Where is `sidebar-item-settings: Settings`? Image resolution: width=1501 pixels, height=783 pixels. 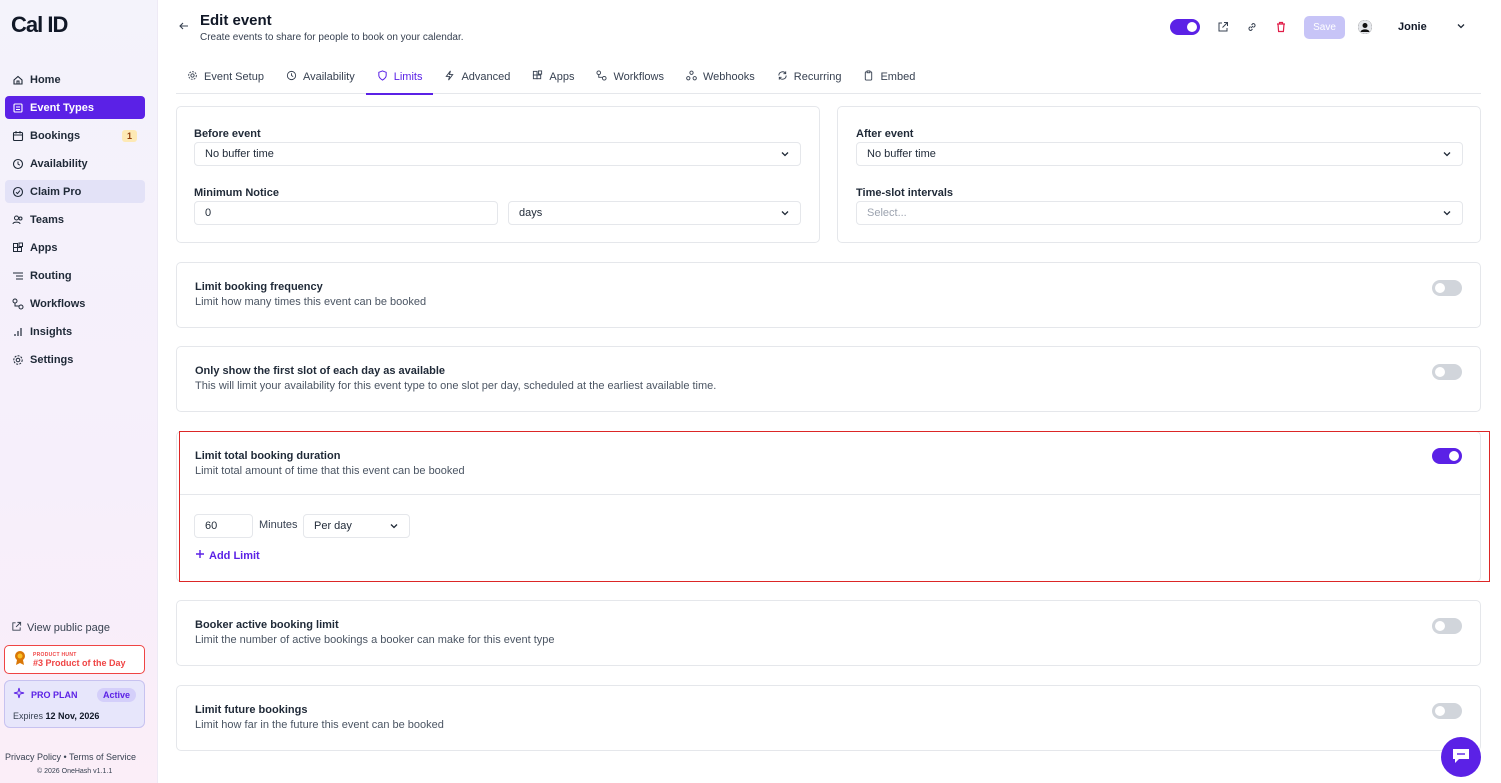
sidebar-item-settings: Settings is located at coordinates (75, 359).